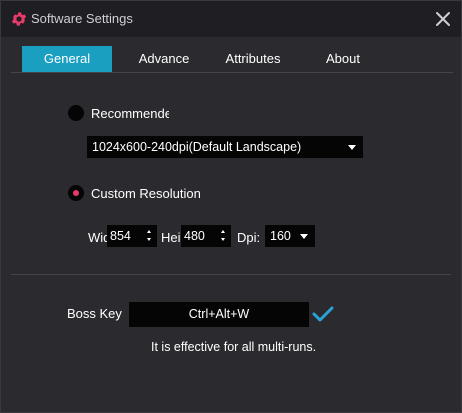  Describe the element at coordinates (194, 236) in the screenshot. I see `height-value: 480` at that location.